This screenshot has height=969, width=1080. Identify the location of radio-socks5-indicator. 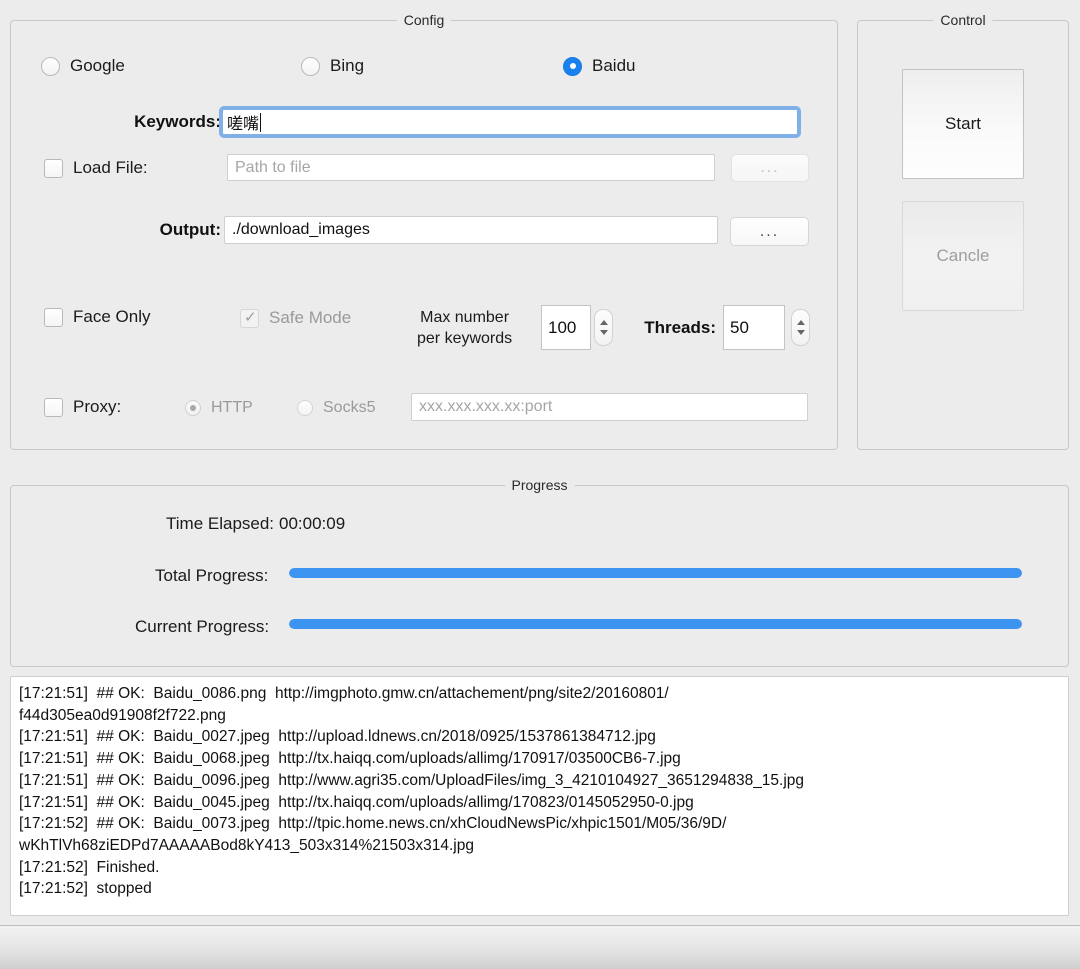
(305, 408).